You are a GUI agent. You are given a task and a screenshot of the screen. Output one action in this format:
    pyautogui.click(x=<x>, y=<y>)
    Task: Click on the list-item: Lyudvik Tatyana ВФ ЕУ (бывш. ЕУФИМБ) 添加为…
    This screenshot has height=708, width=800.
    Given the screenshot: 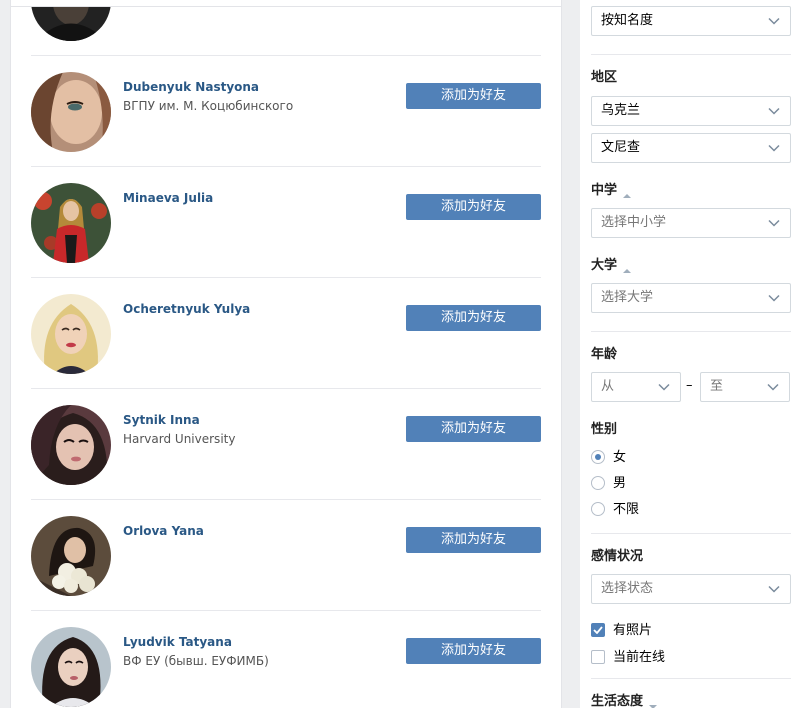 What is the action you would take?
    pyautogui.click(x=286, y=659)
    